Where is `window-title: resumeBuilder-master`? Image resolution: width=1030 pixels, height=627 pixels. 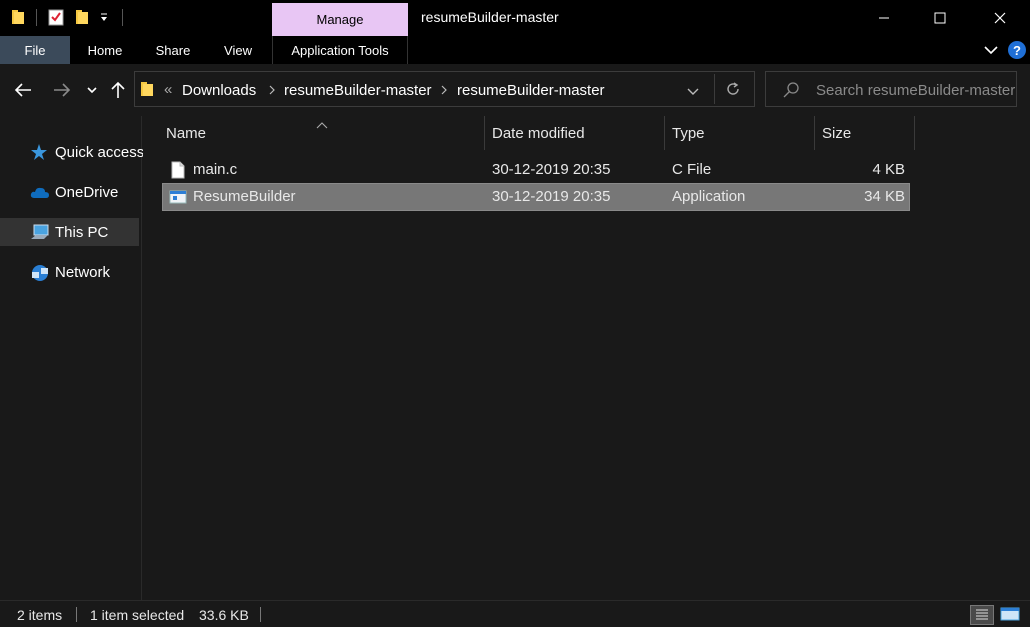
window-title: resumeBuilder-master is located at coordinates (490, 17).